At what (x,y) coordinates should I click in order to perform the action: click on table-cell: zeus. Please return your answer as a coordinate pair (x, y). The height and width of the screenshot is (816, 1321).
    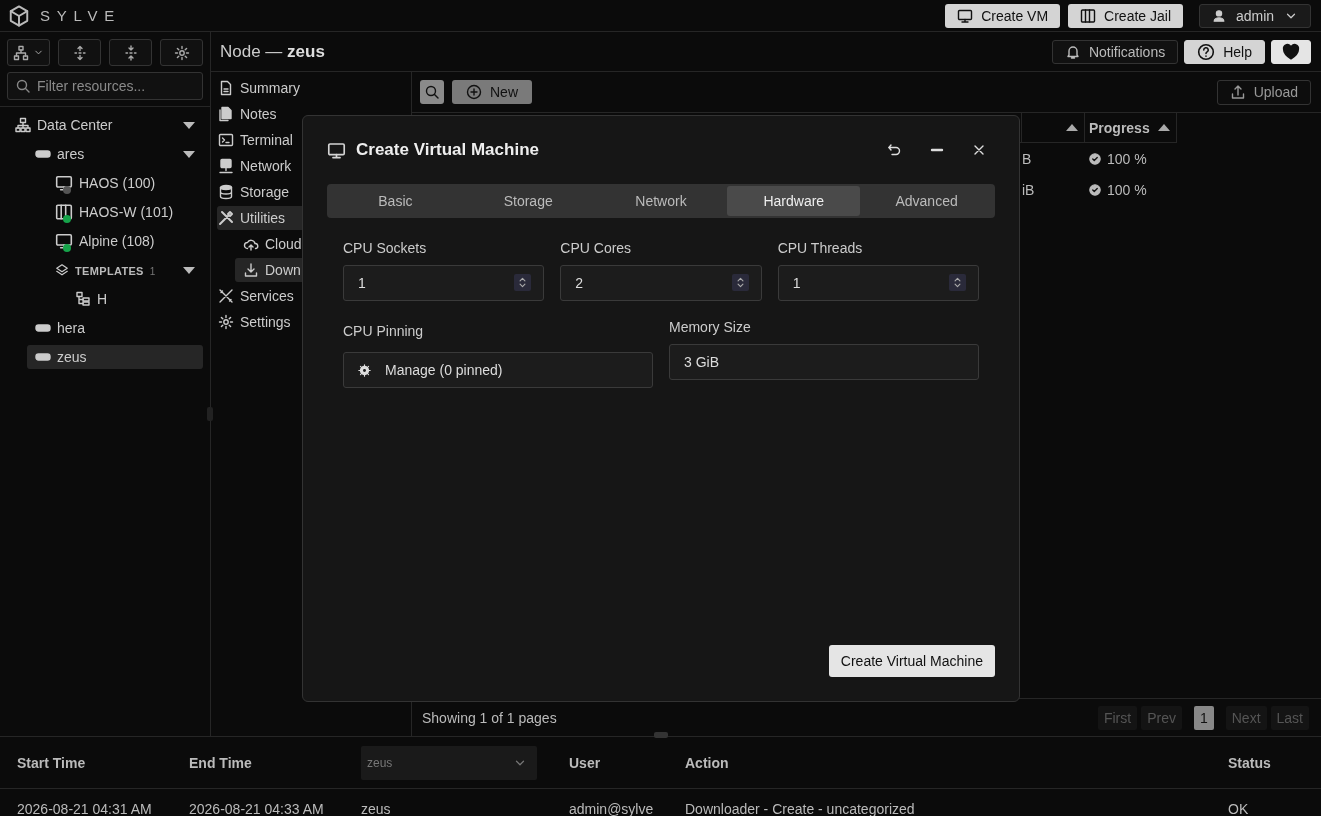
    Looking at the image, I should click on (376, 808).